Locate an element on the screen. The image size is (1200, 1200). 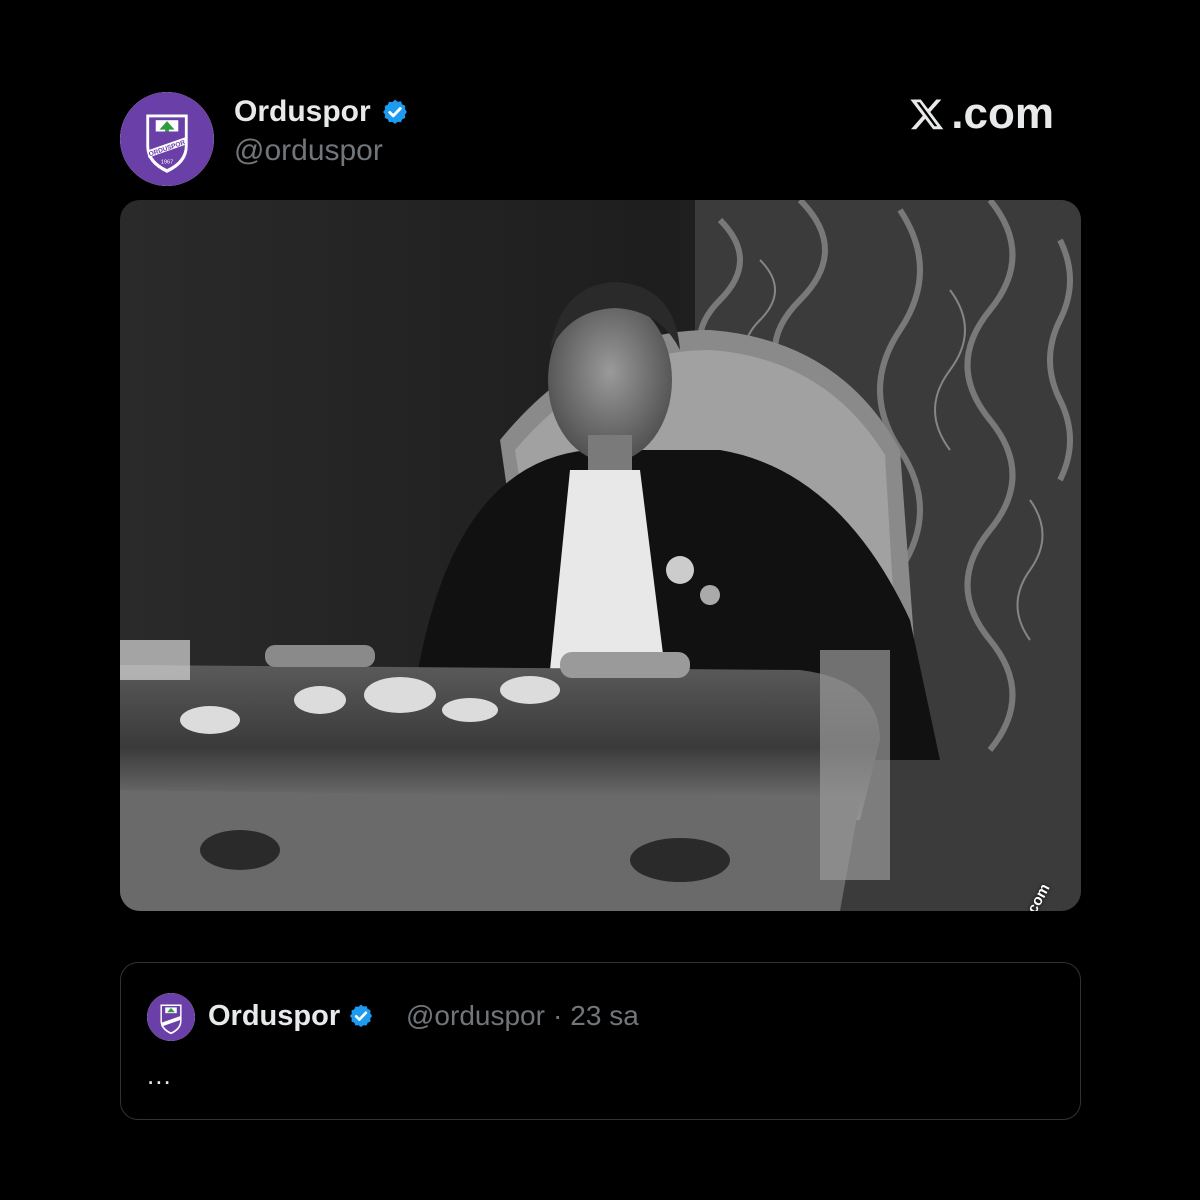
profile-name: Orduspor is located at coordinates (302, 112).